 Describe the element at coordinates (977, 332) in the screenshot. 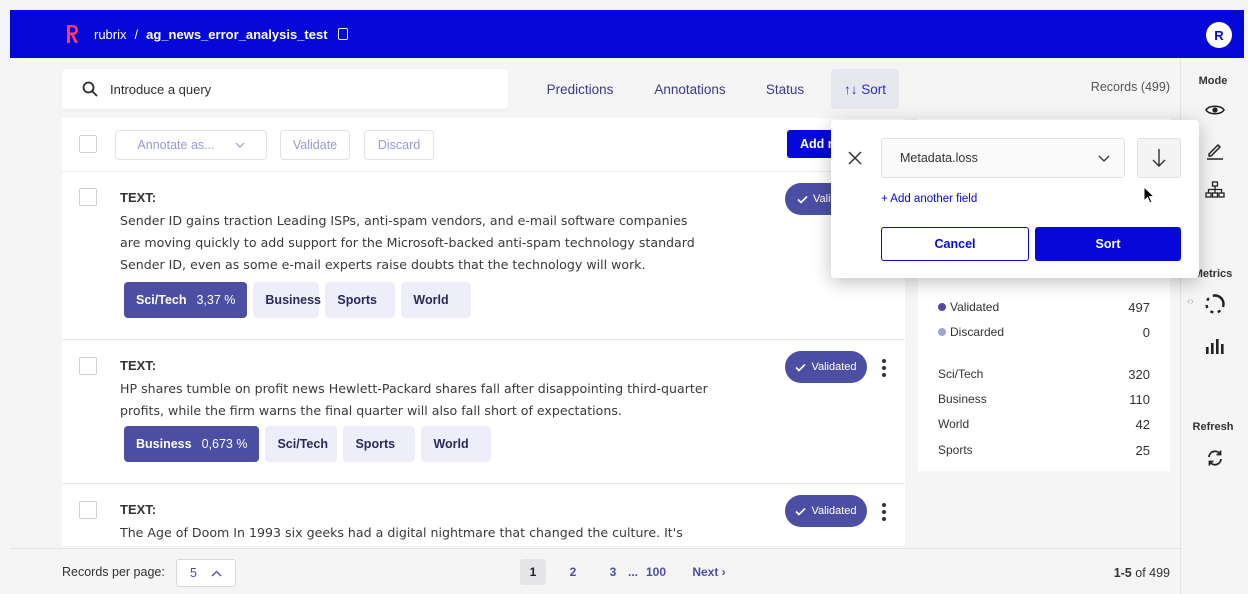

I see `stat-label: Discarded` at that location.